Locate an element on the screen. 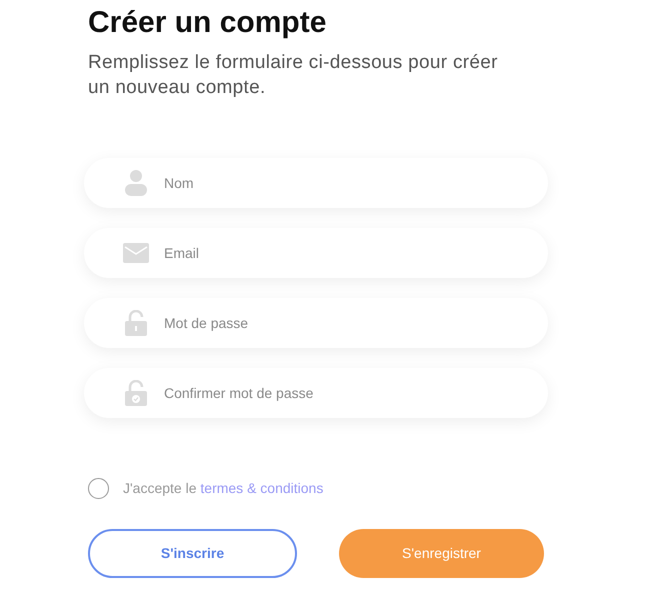 The image size is (654, 590). input-field: Nom is located at coordinates (316, 183).